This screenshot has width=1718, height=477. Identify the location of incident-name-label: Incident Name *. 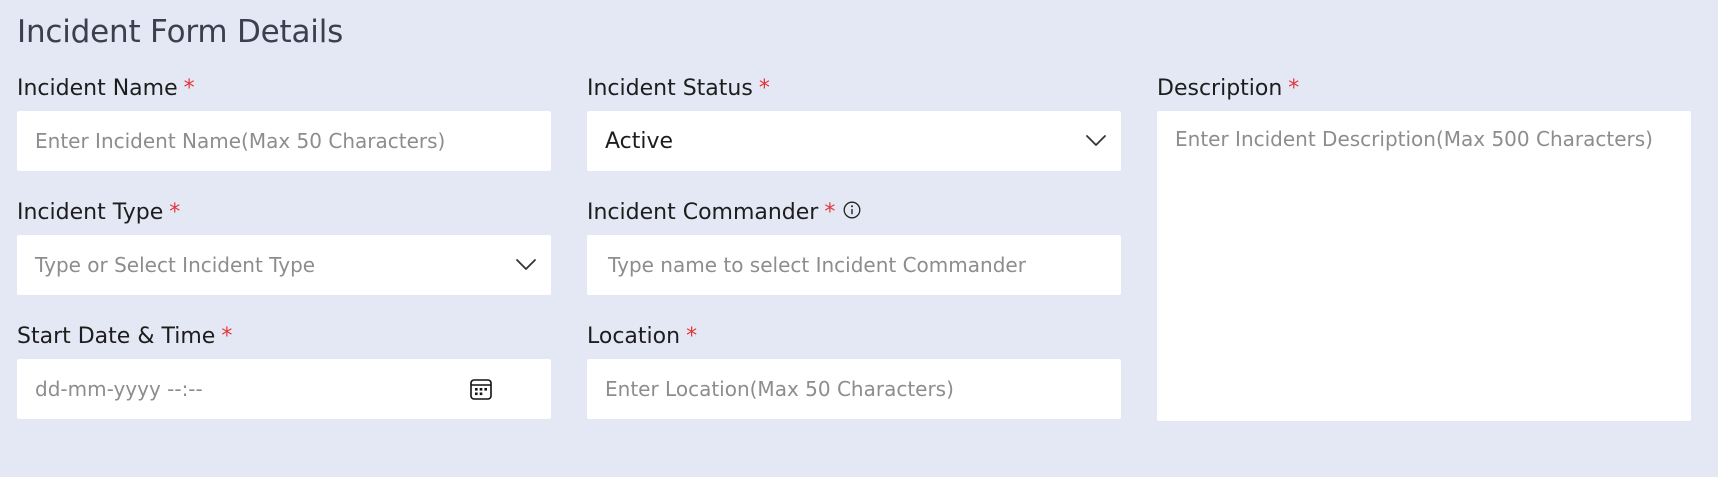
(106, 88).